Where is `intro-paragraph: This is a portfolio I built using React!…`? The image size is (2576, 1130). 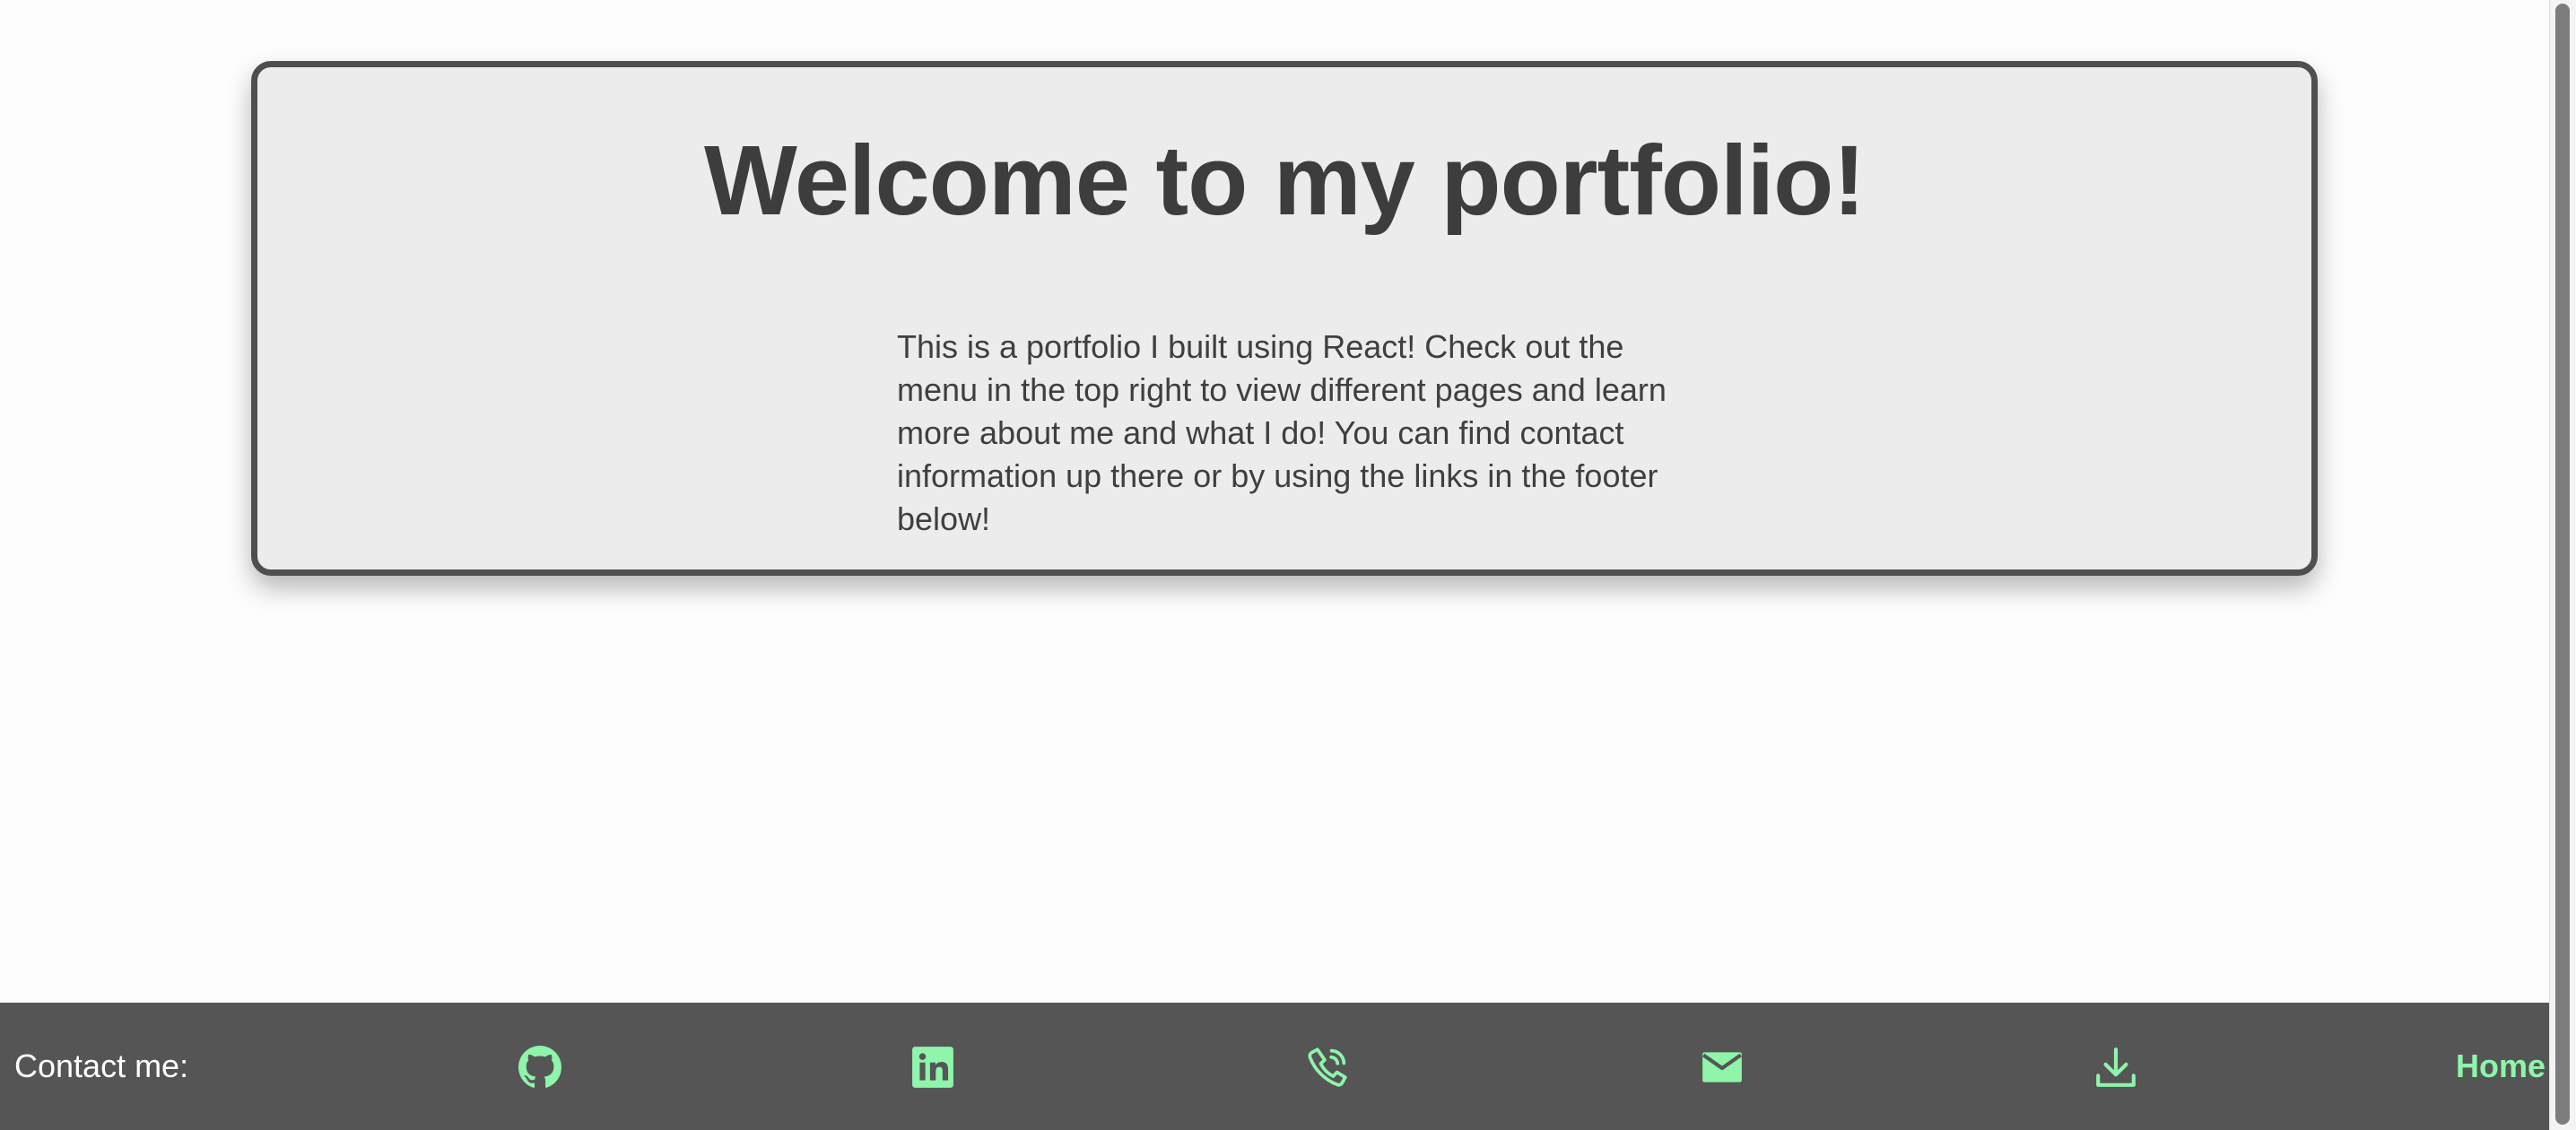
intro-paragraph: This is a portfolio I built using React!… is located at coordinates (1282, 432).